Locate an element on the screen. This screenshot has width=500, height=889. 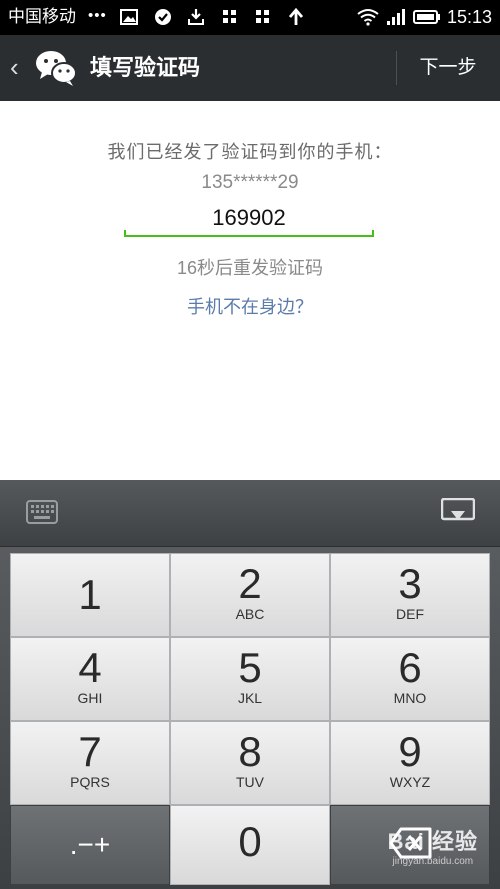
download-icon is located at coordinates (196, 17).